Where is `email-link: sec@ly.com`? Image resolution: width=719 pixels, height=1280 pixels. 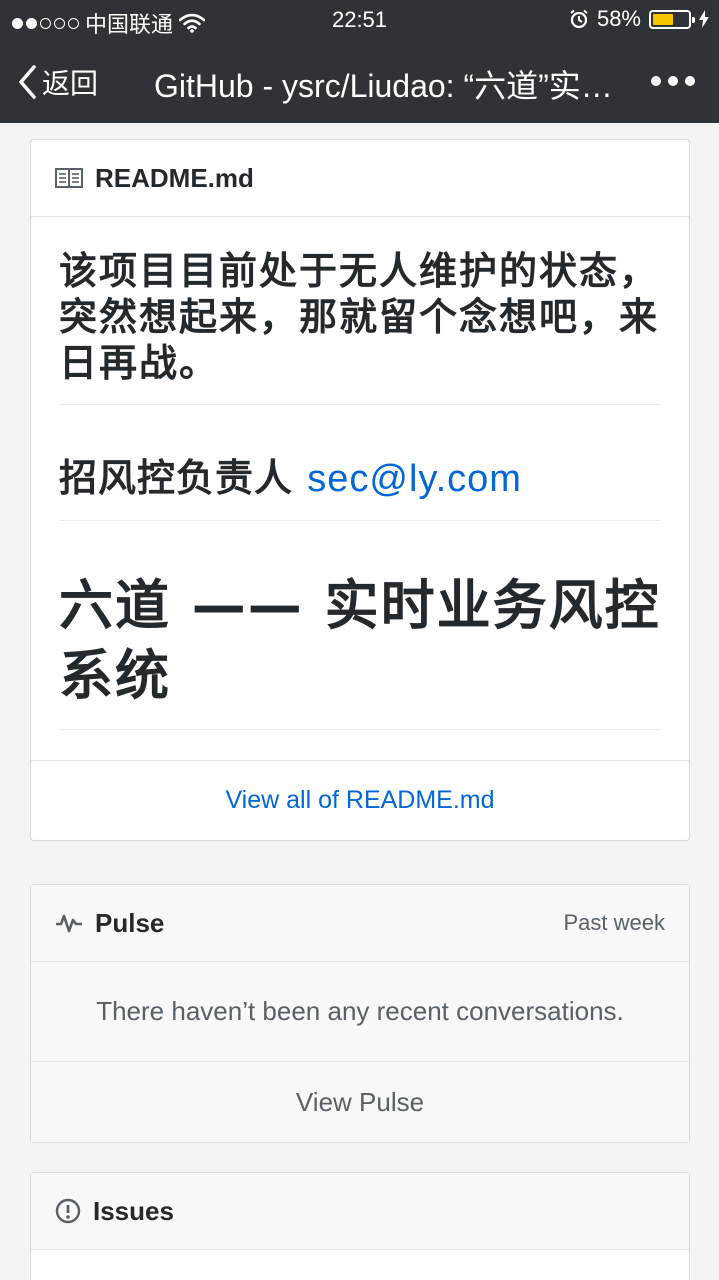
email-link: sec@ly.com is located at coordinates (414, 479).